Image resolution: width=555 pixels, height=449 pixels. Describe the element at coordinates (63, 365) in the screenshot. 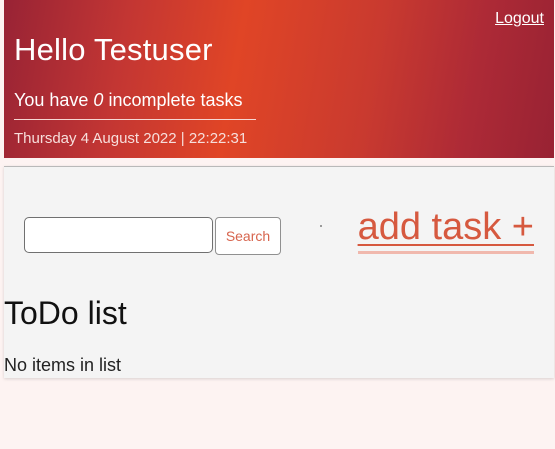

I see `empty-list-message: No items in list` at that location.